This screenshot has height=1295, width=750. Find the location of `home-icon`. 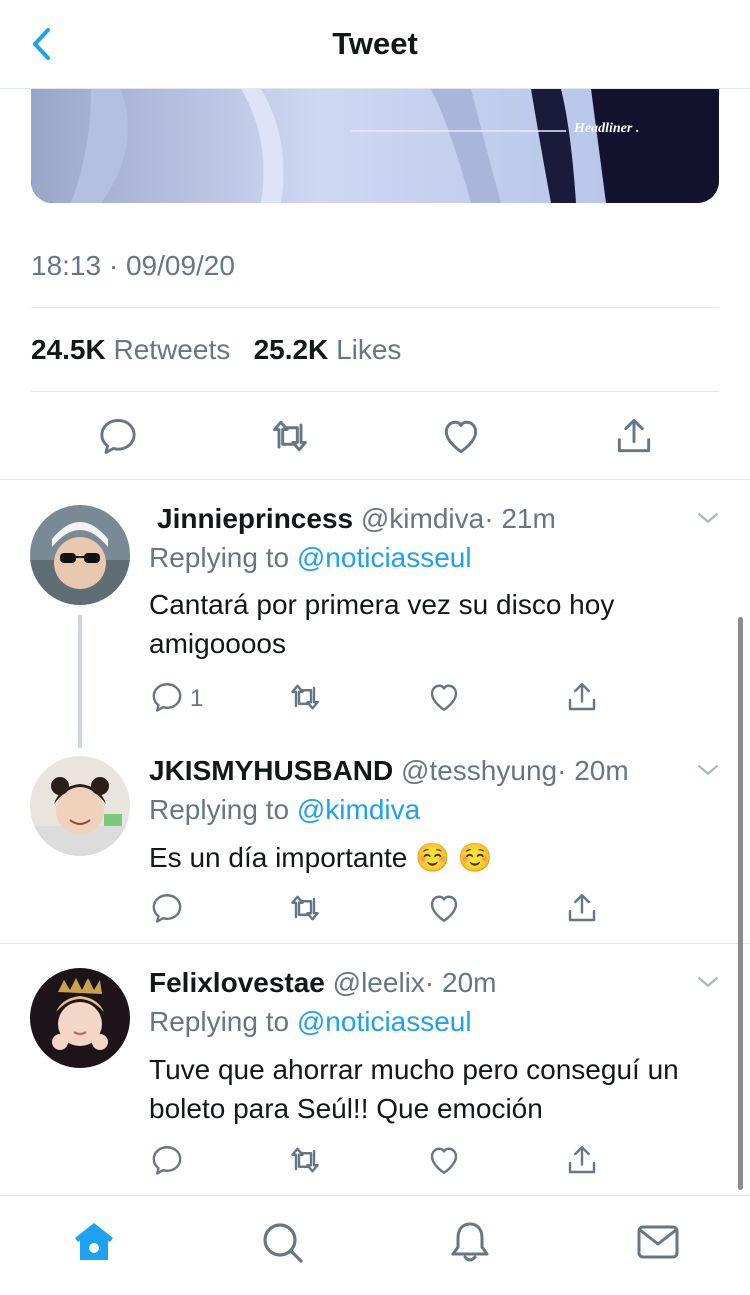

home-icon is located at coordinates (94, 1242).